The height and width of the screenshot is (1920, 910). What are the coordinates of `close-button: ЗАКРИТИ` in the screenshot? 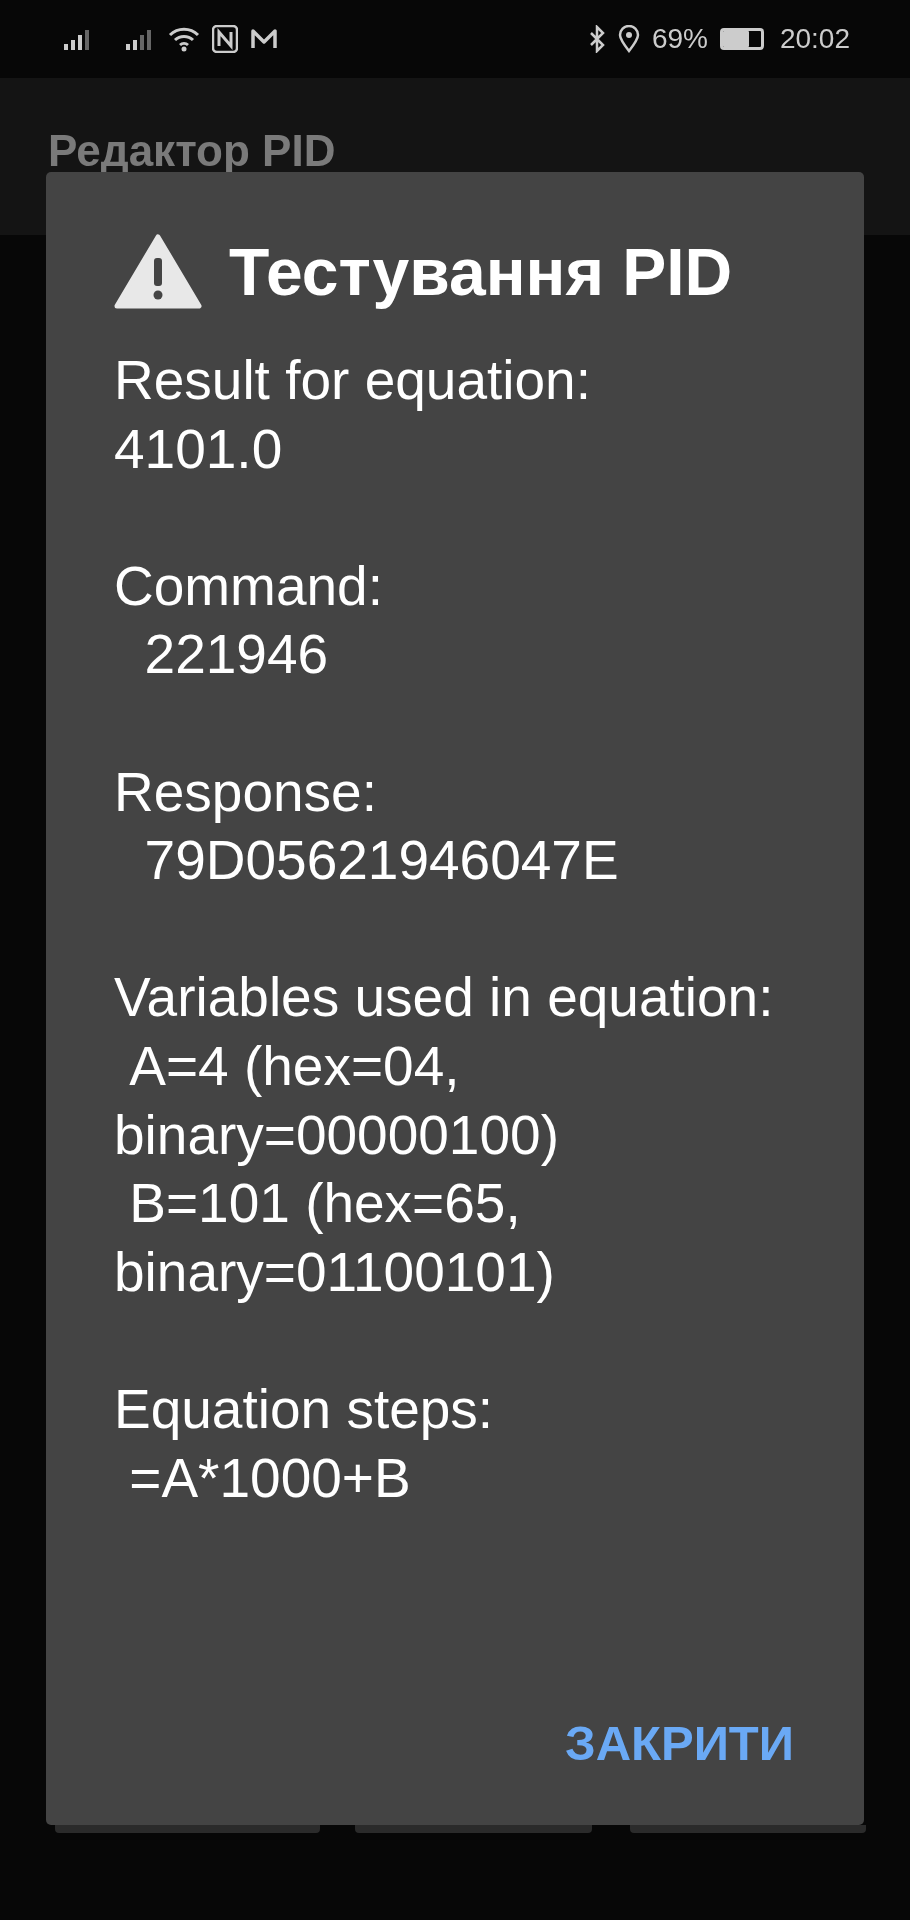 It's located at (679, 1743).